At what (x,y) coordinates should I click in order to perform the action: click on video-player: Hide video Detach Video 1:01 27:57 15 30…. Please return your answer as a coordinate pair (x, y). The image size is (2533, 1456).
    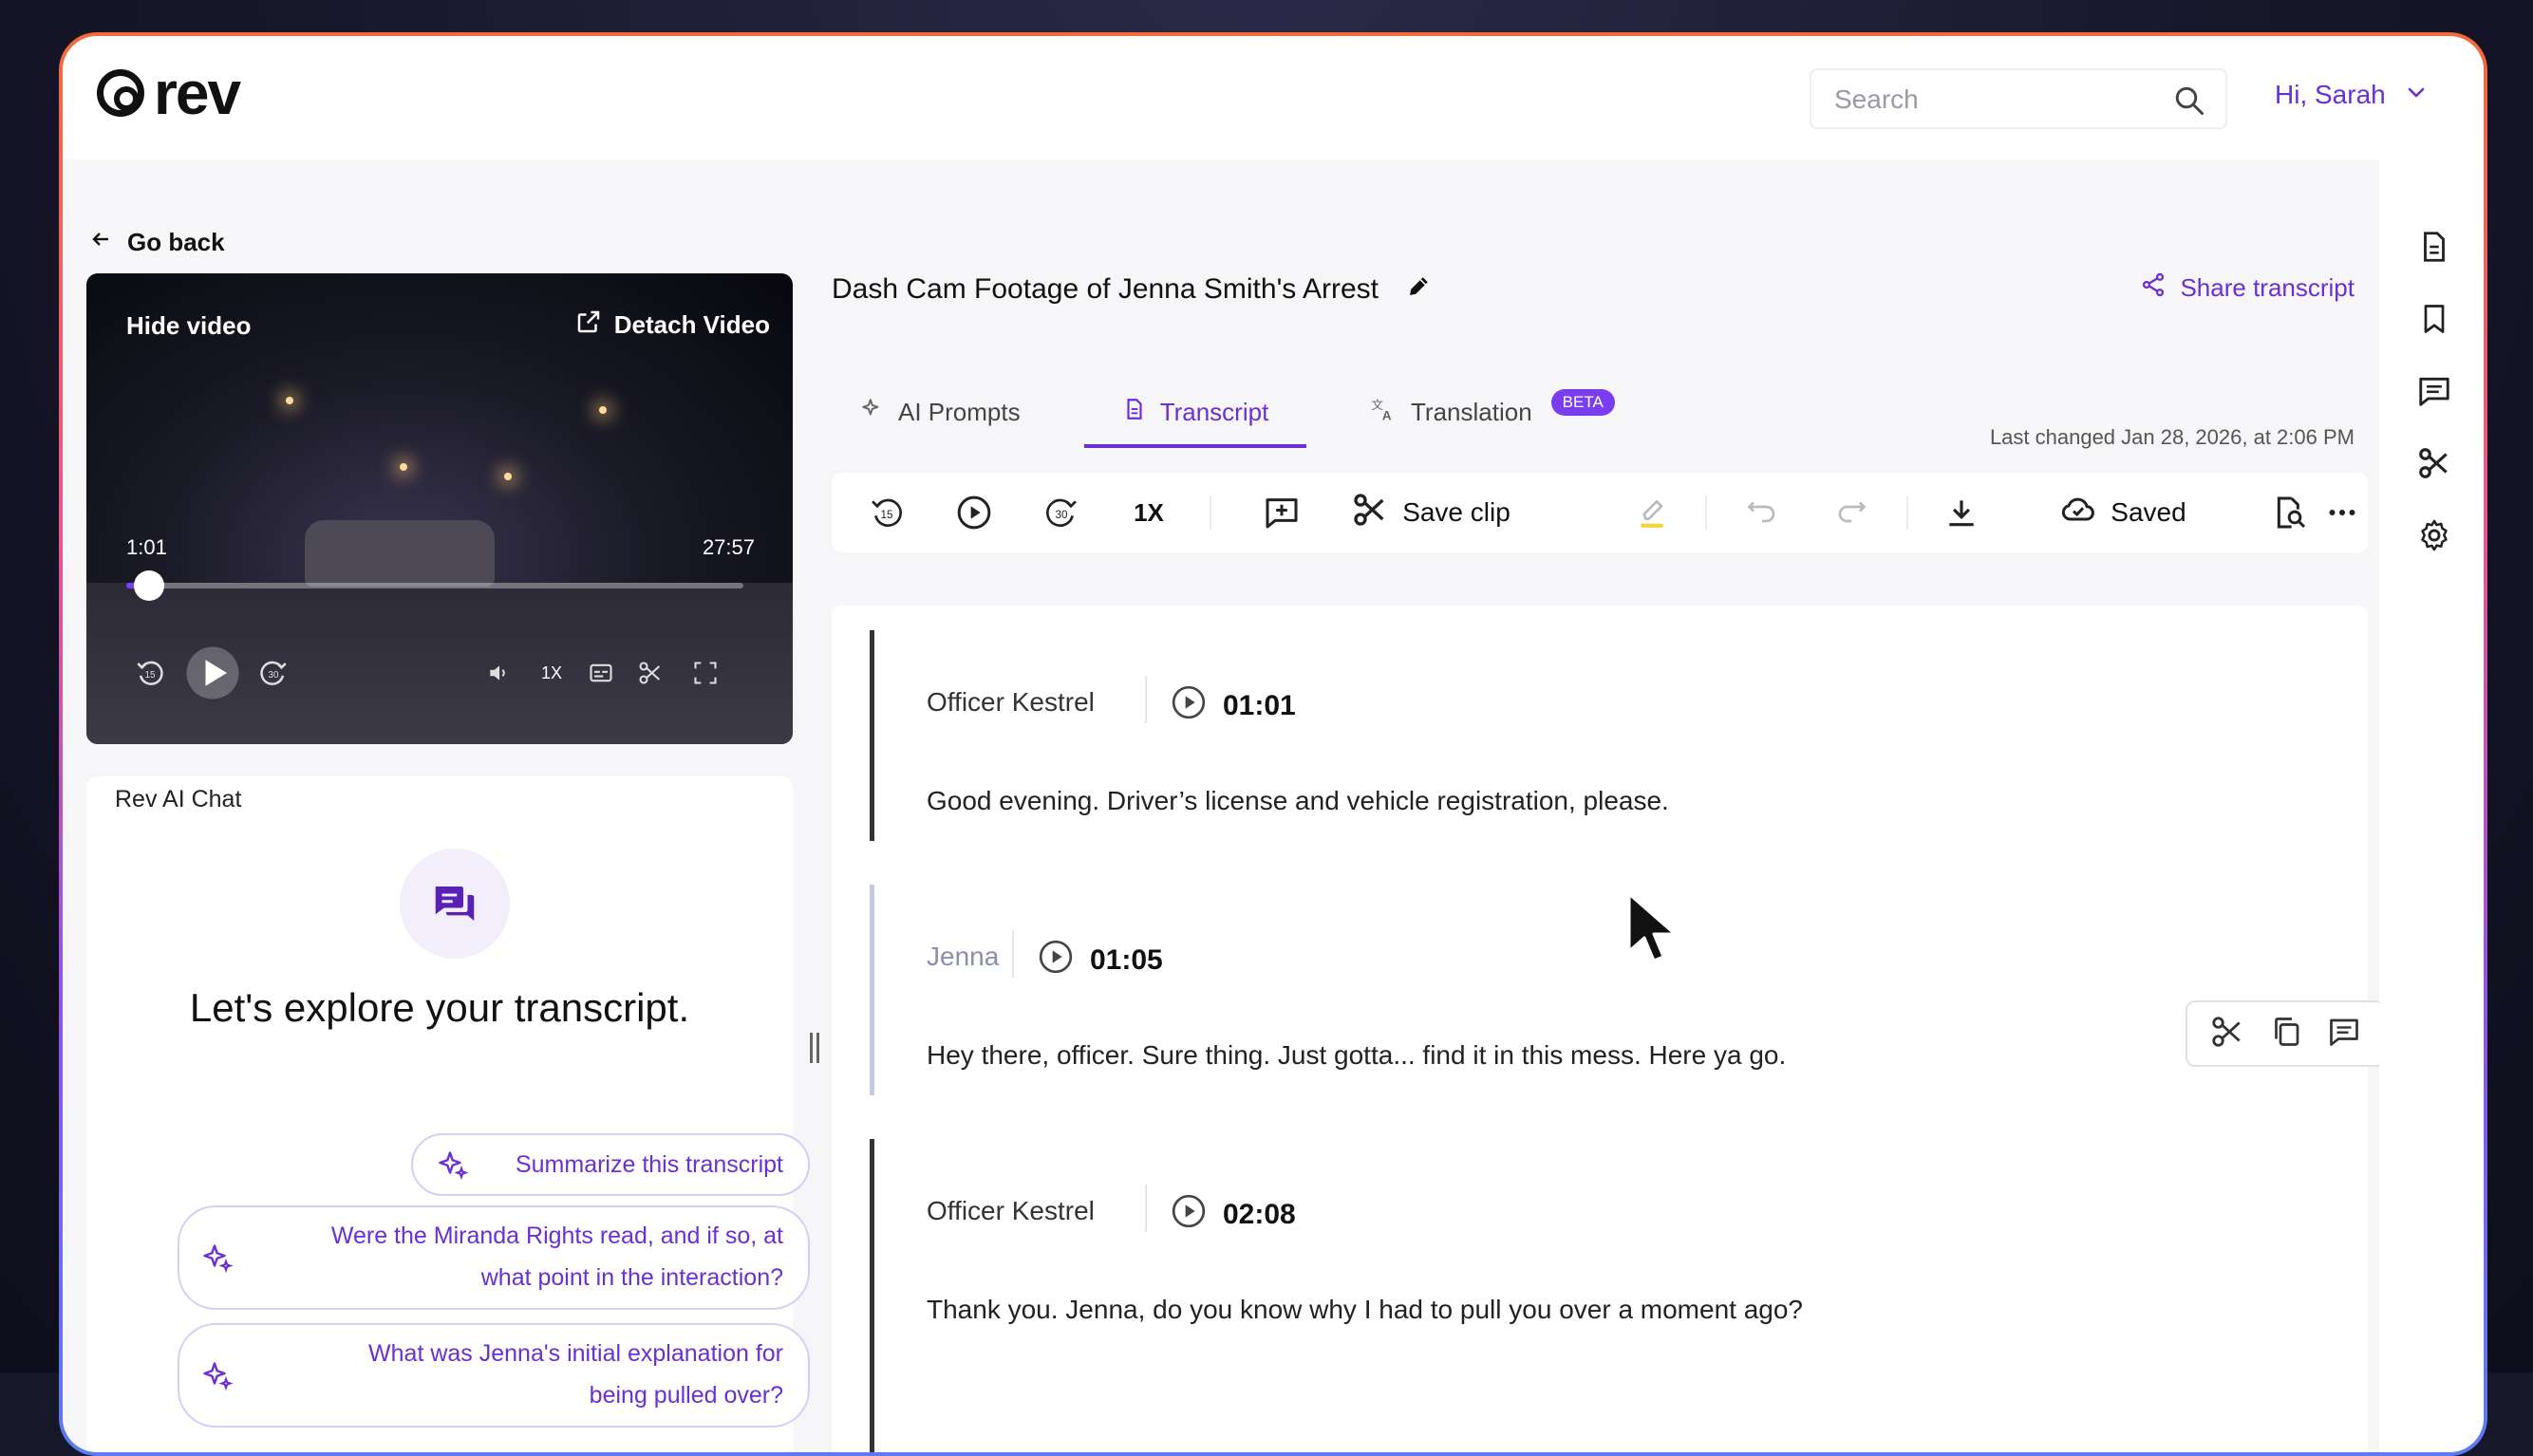
    Looking at the image, I should click on (440, 509).